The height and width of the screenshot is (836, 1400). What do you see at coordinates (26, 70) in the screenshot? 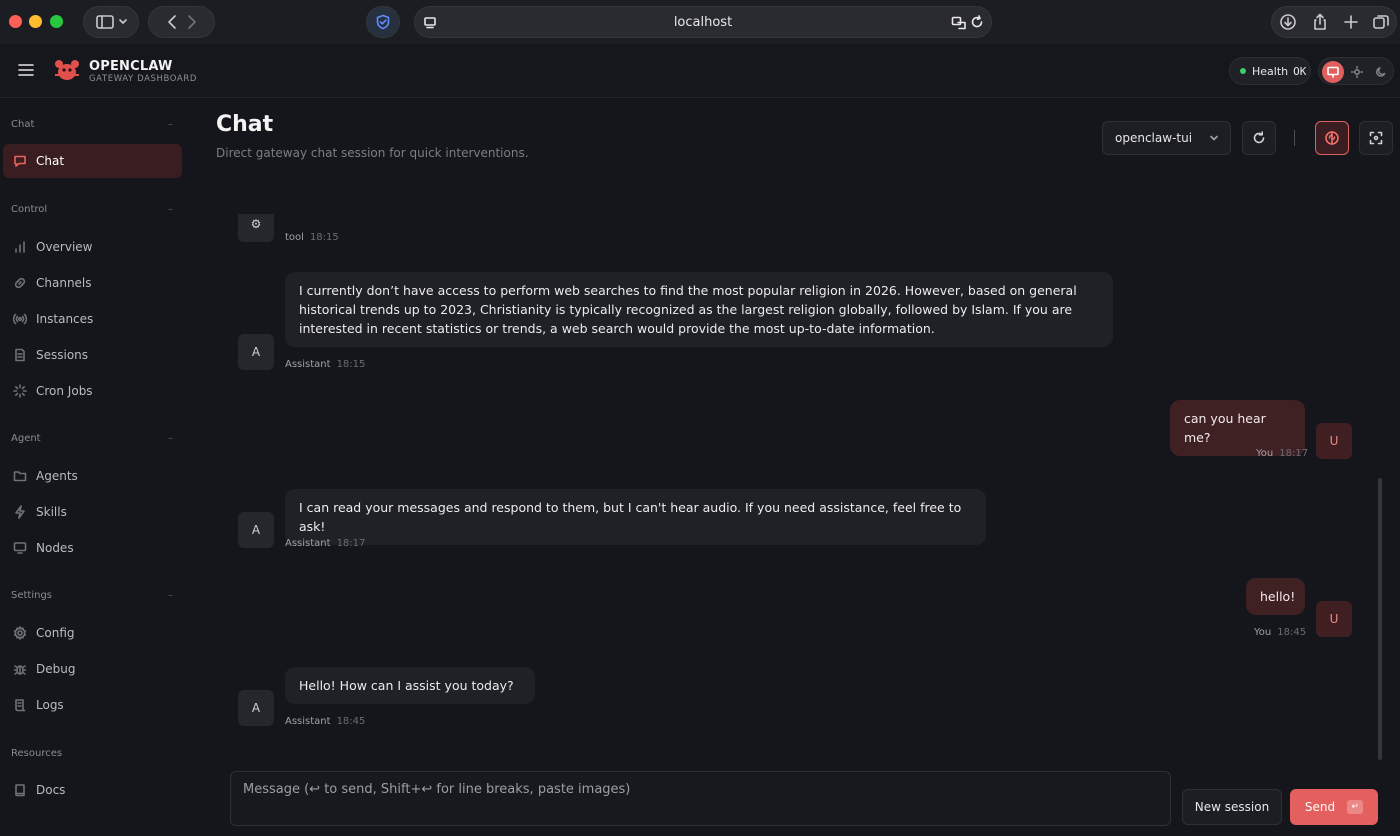
I see `menu-icon` at bounding box center [26, 70].